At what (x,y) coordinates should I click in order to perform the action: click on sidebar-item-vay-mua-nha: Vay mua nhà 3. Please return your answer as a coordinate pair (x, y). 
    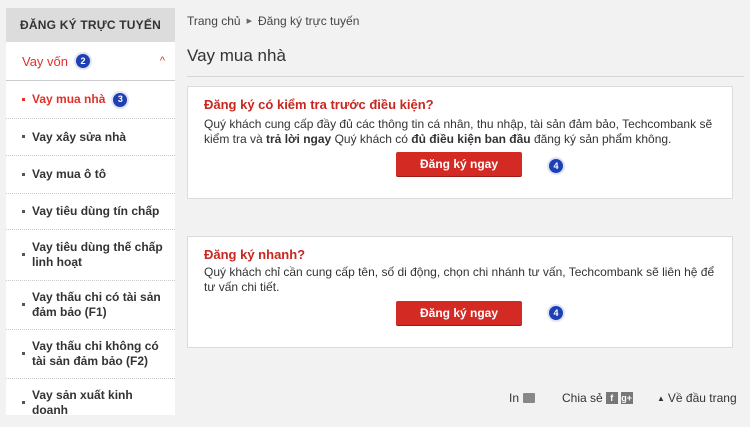
    Looking at the image, I should click on (90, 100).